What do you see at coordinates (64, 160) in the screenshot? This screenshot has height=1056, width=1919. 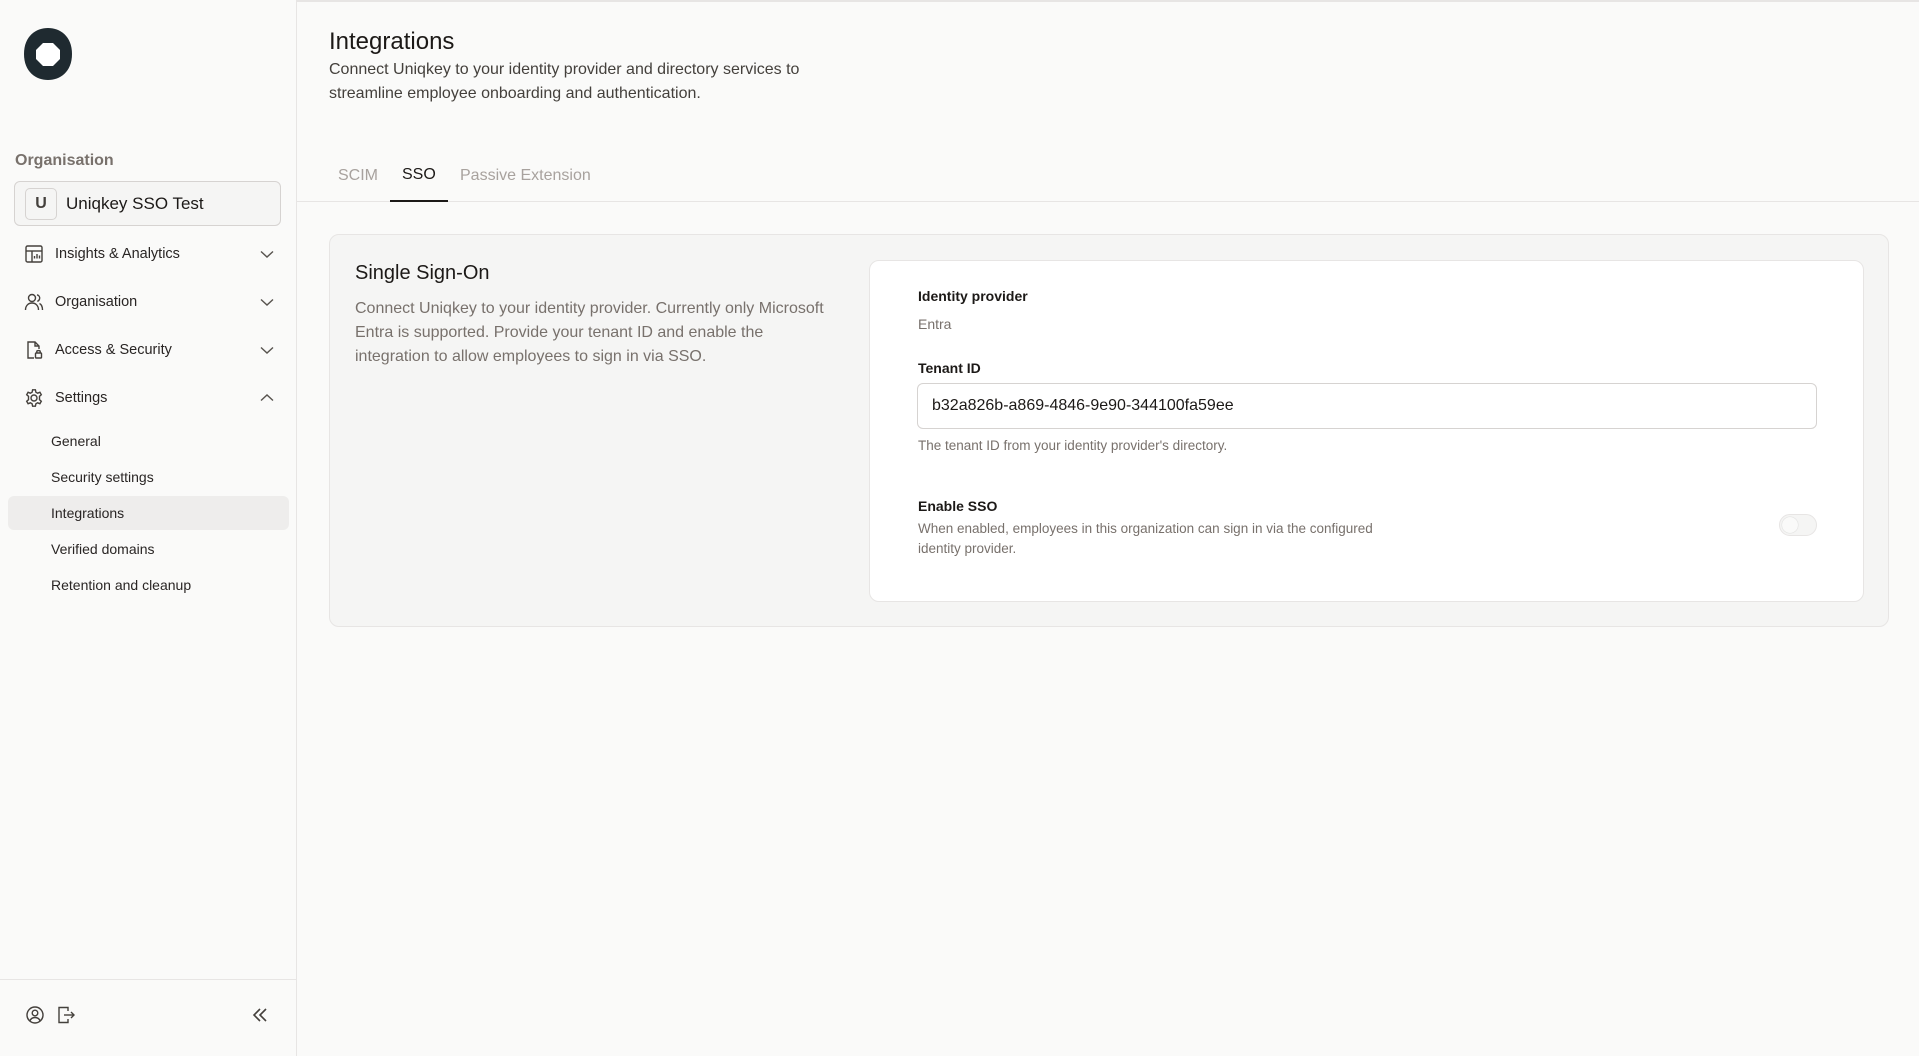 I see `org-heading: Organisation` at bounding box center [64, 160].